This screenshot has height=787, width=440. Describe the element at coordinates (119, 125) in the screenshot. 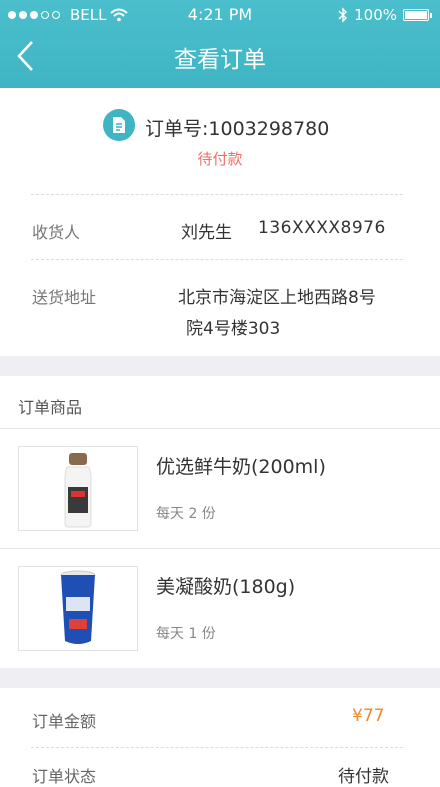

I see `order-doc-icon` at that location.